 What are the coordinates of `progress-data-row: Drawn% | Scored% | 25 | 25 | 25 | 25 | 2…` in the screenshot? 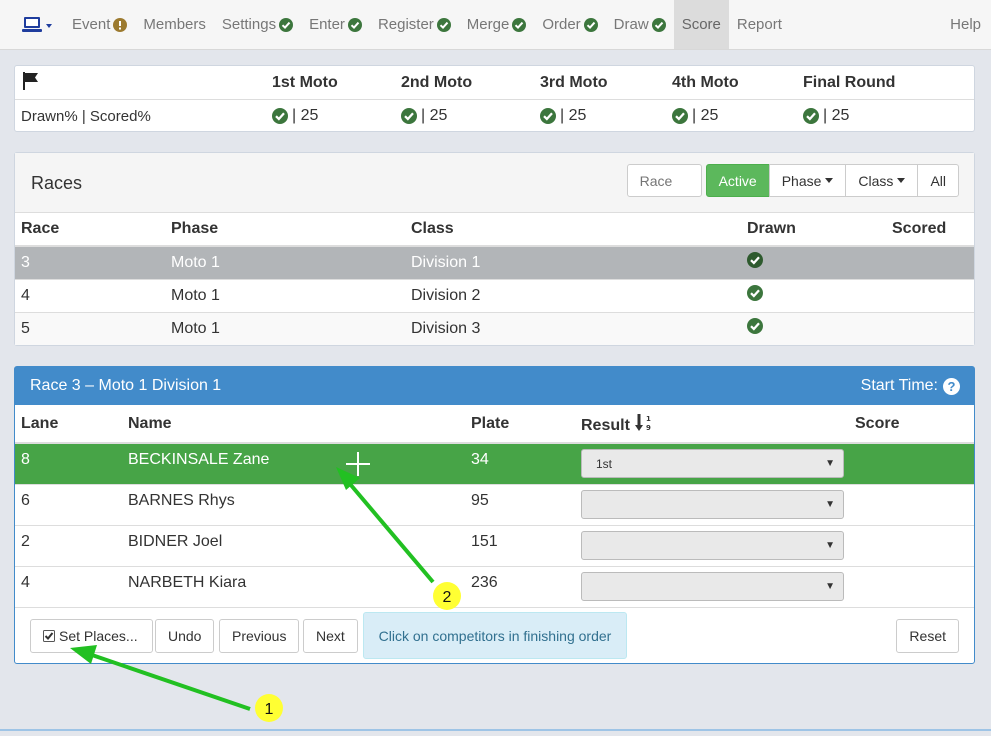 It's located at (494, 115).